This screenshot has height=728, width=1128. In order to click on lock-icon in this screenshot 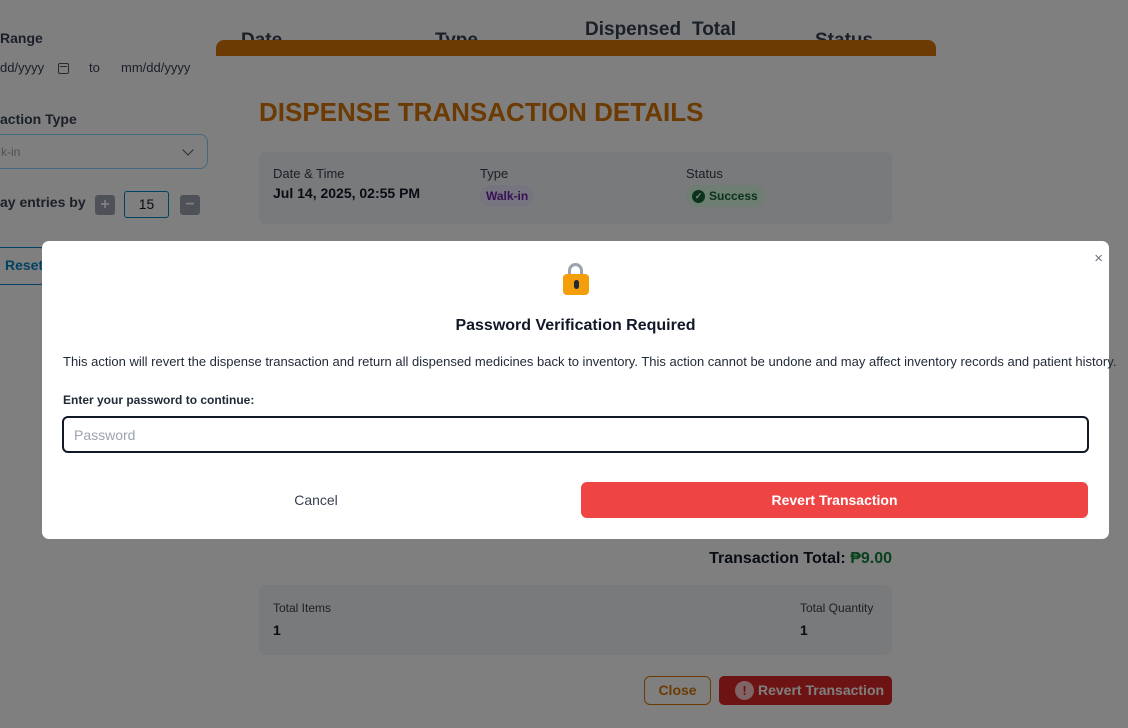, I will do `click(576, 280)`.